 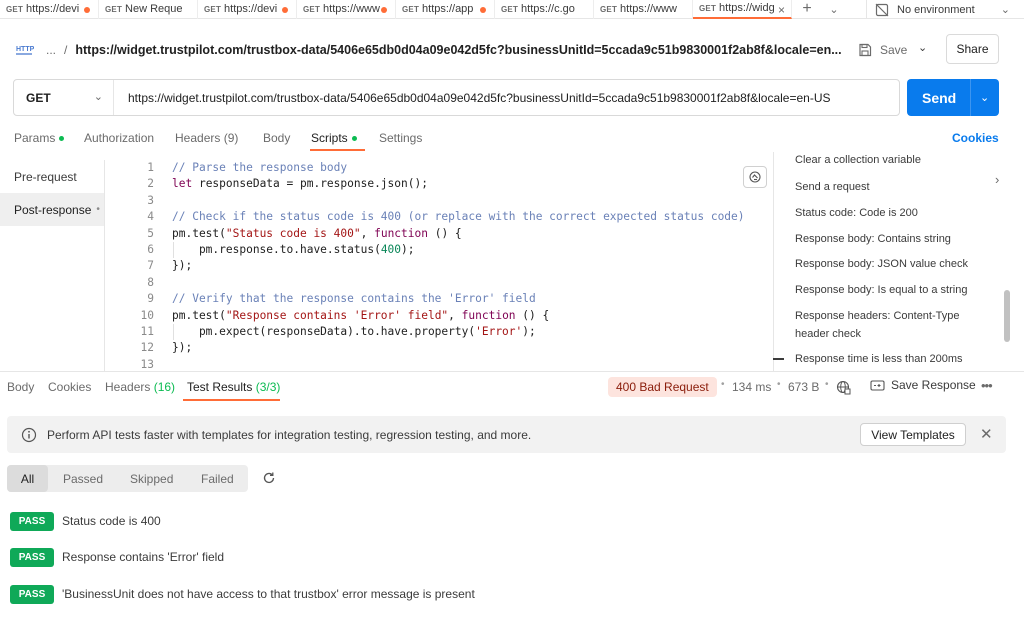 What do you see at coordinates (781, 10) in the screenshot?
I see `close-tab-icon: ×` at bounding box center [781, 10].